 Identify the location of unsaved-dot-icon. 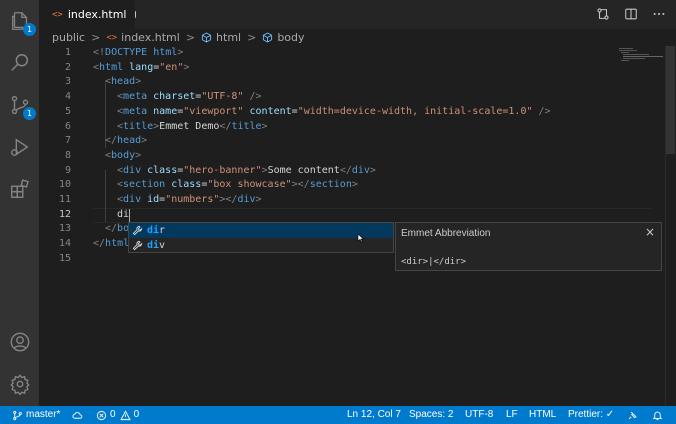
(134, 14).